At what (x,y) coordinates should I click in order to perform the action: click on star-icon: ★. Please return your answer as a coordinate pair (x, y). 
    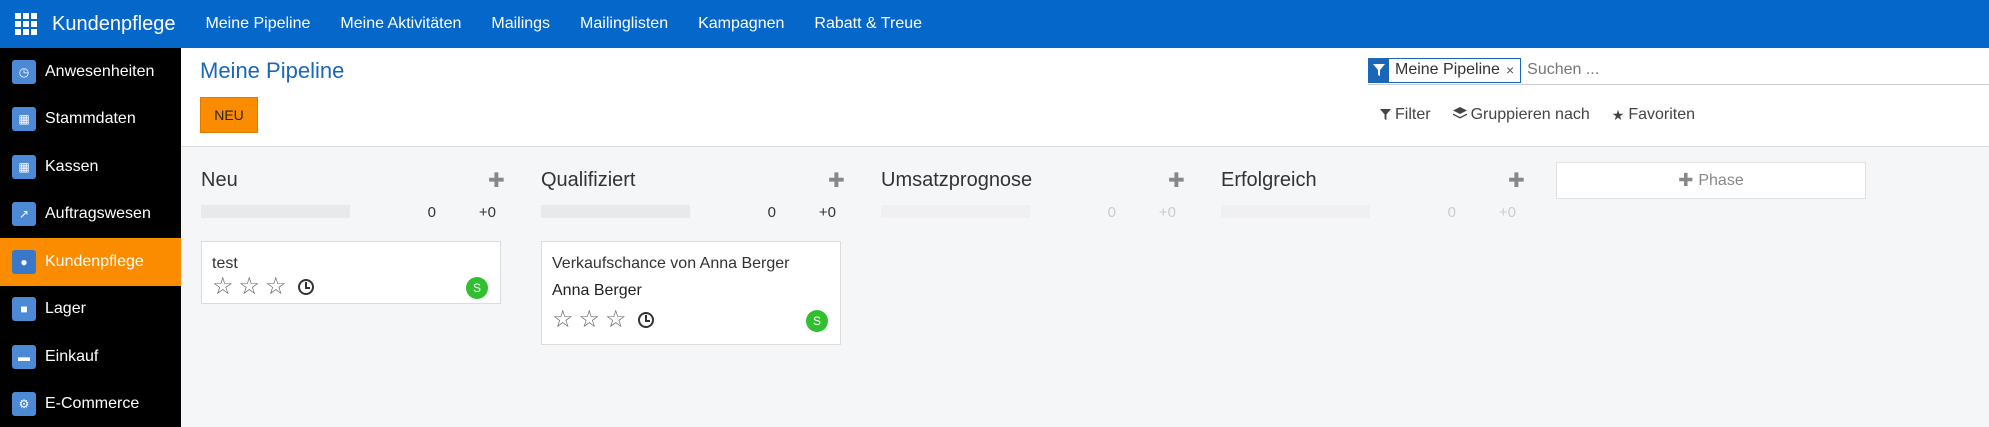
    Looking at the image, I should click on (1618, 114).